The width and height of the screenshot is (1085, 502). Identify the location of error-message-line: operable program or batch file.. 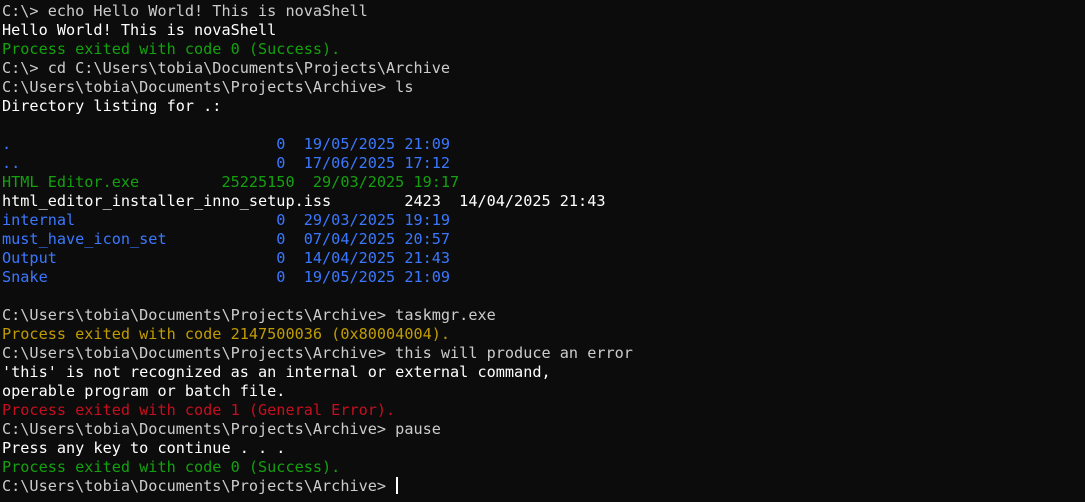
(144, 391).